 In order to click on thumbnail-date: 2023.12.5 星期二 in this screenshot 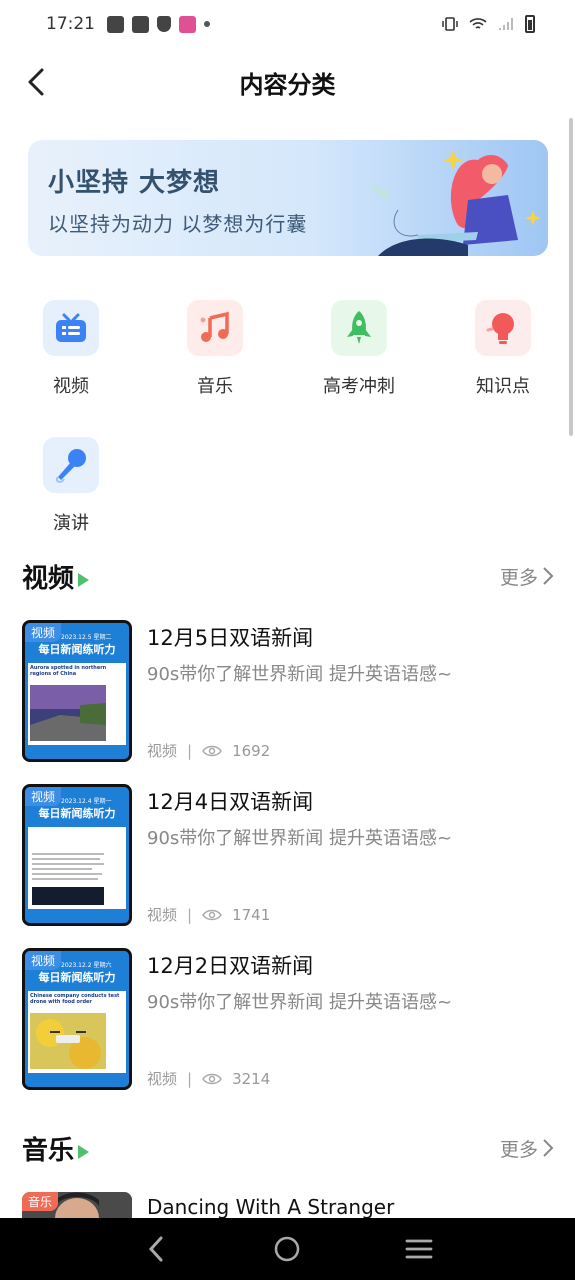, I will do `click(86, 637)`.